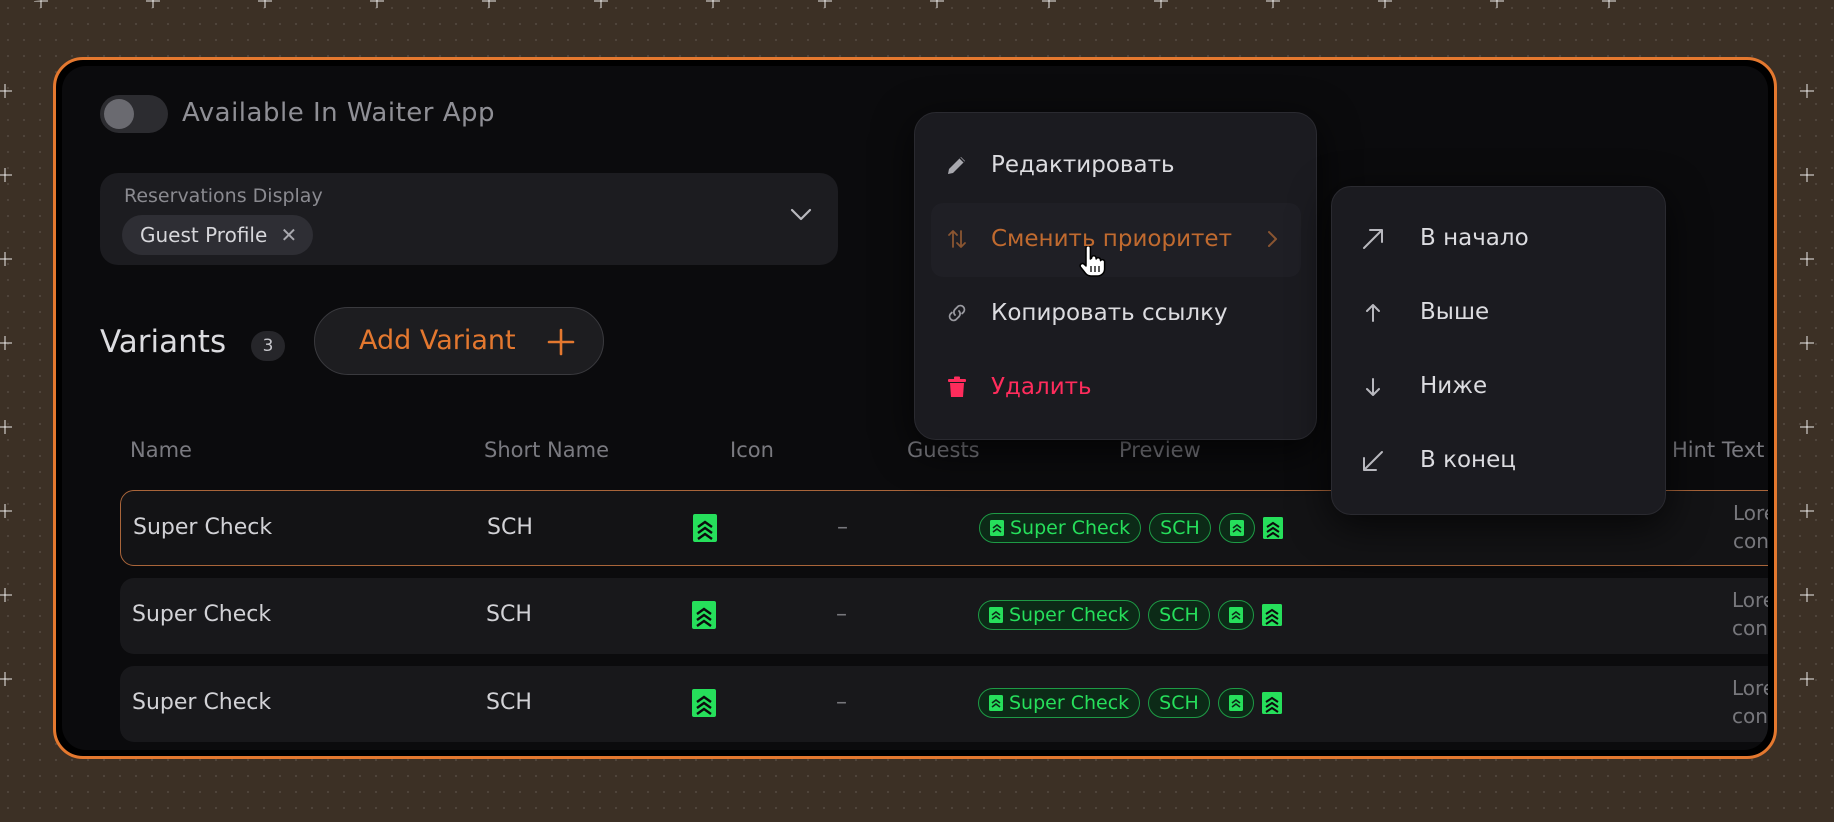 This screenshot has width=1834, height=822. Describe the element at coordinates (119, 114) in the screenshot. I see `toggle-knob` at that location.